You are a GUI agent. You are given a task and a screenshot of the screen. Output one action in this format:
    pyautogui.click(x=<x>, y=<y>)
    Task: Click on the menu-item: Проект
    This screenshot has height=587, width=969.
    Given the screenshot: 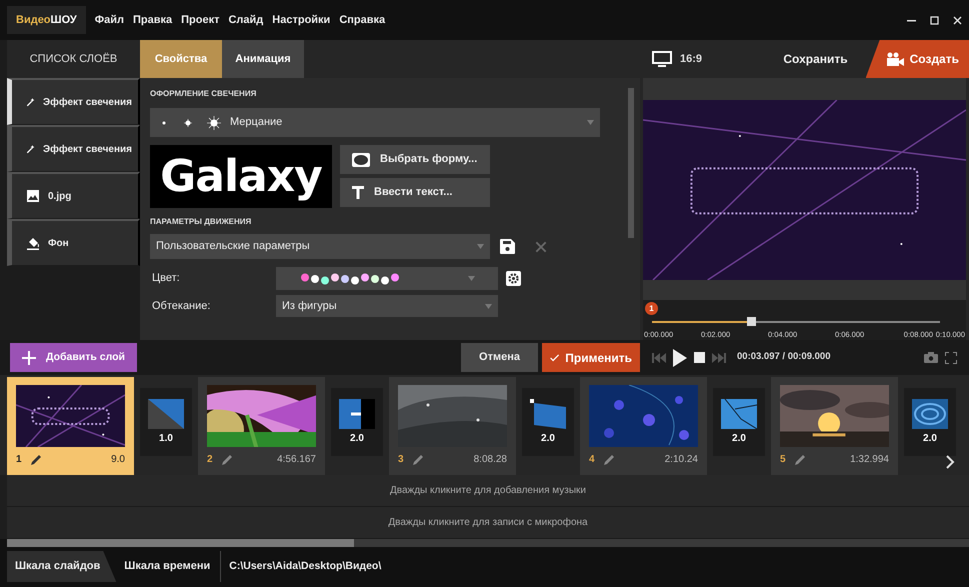 What is the action you would take?
    pyautogui.click(x=200, y=20)
    